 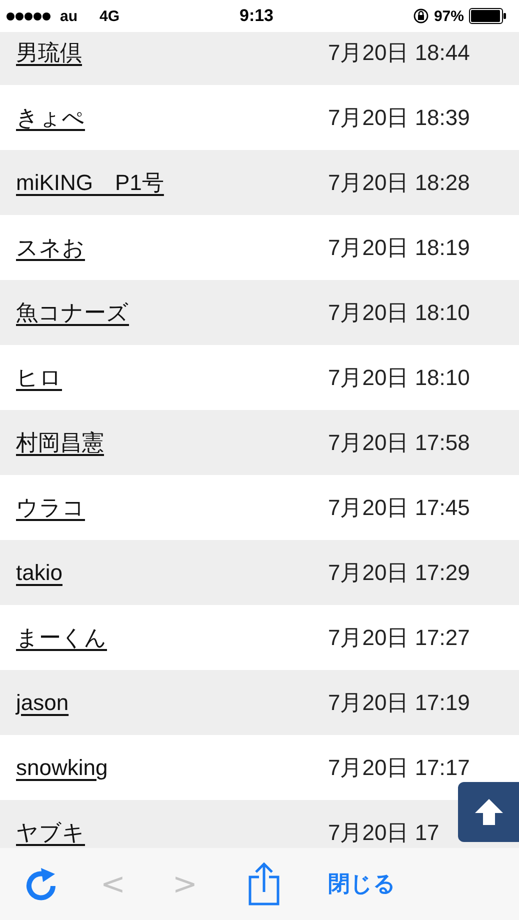 I want to click on post-time: 7月20日 18:19, so click(x=399, y=248).